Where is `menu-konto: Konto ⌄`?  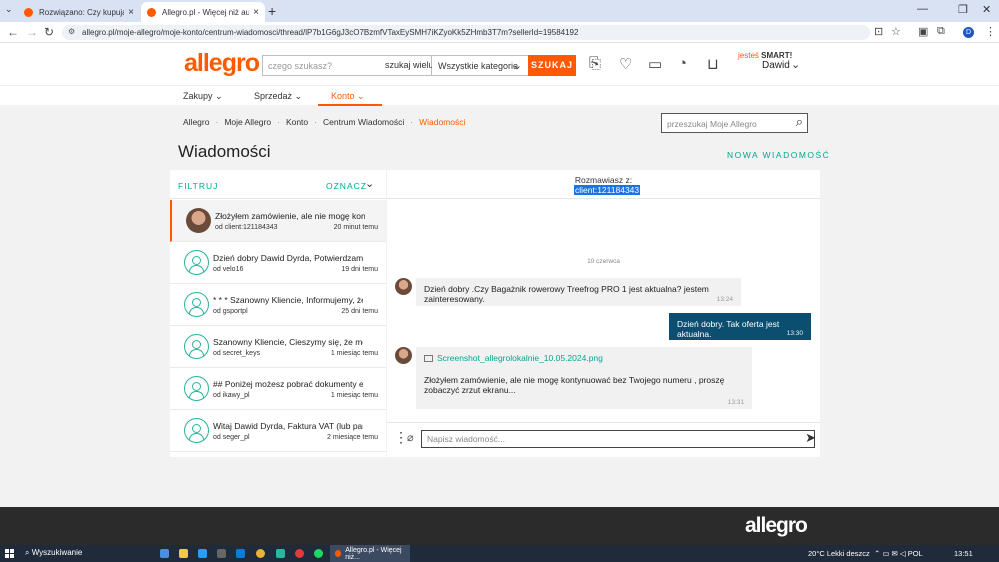 menu-konto: Konto ⌄ is located at coordinates (348, 96).